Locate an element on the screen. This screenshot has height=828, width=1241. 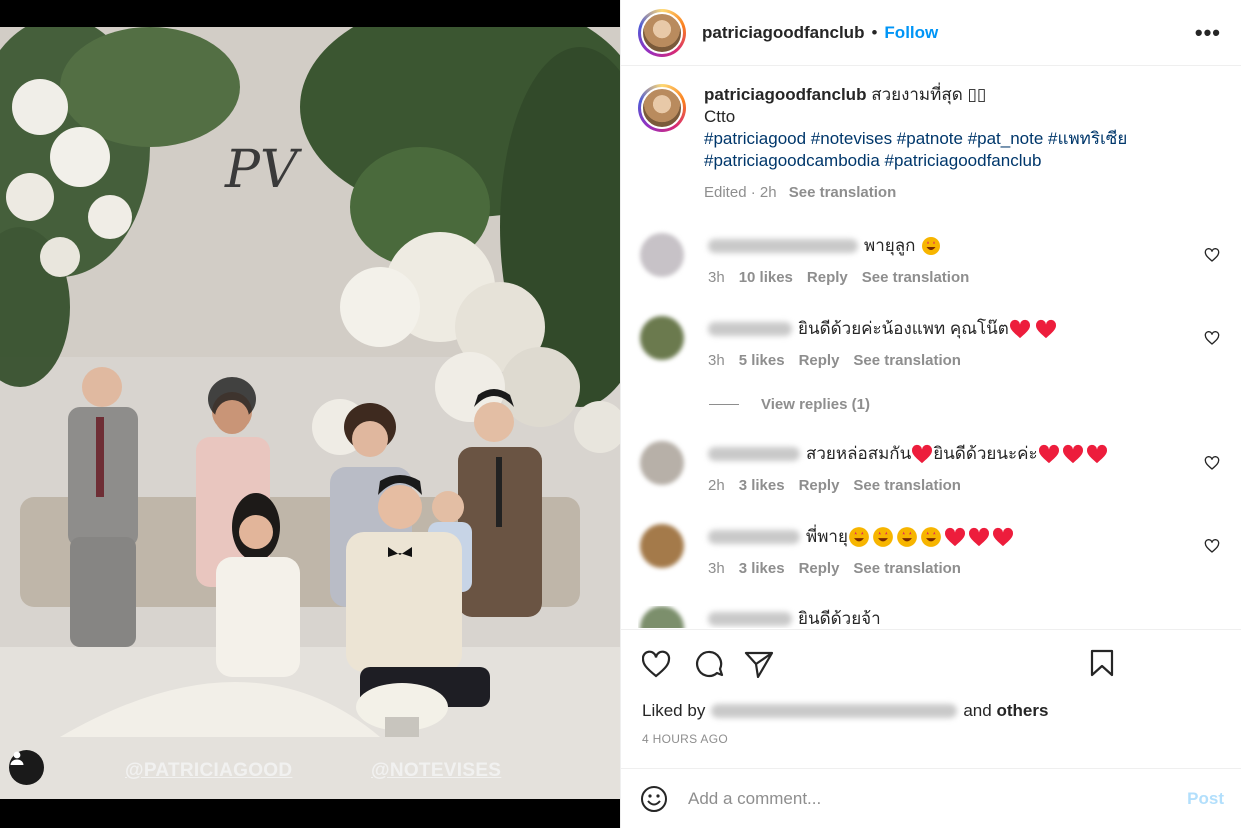
follow-button: Follow is located at coordinates (911, 33).